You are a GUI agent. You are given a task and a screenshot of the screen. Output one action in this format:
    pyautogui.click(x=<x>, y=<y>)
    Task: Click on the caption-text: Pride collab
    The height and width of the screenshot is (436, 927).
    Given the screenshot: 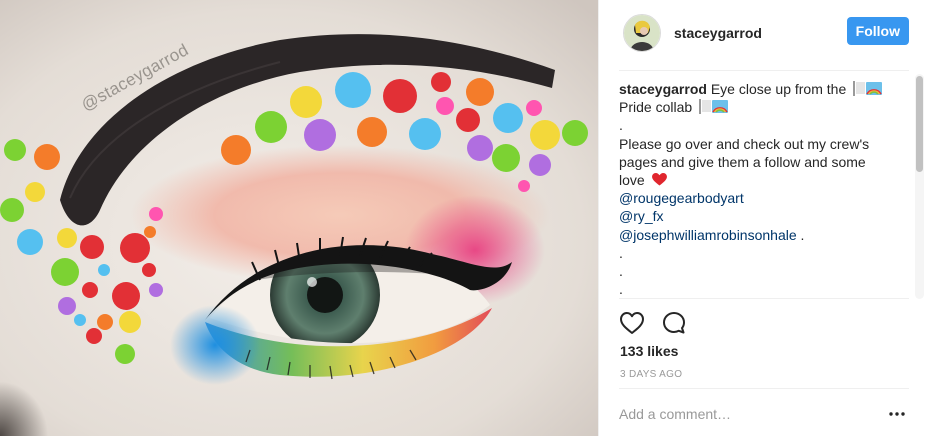 What is the action you would take?
    pyautogui.click(x=656, y=107)
    